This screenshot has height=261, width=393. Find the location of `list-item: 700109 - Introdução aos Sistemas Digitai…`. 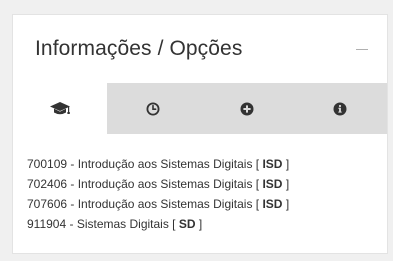

list-item: 700109 - Introdução aos Sistemas Digitai… is located at coordinates (207, 164).